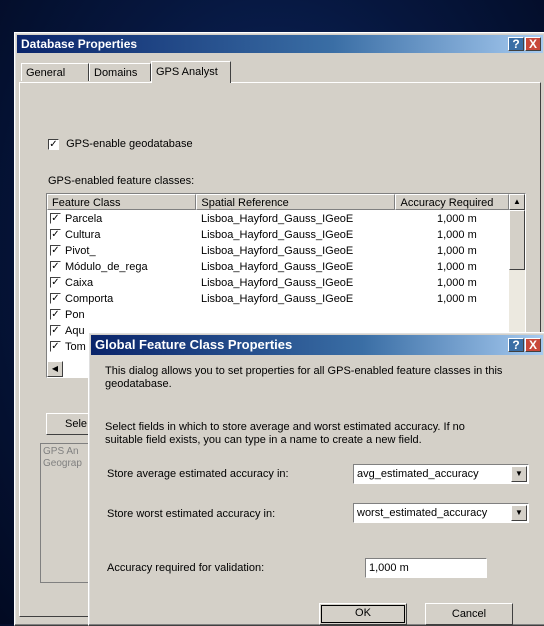  I want to click on row-feature-class: Caixa, so click(79, 283).